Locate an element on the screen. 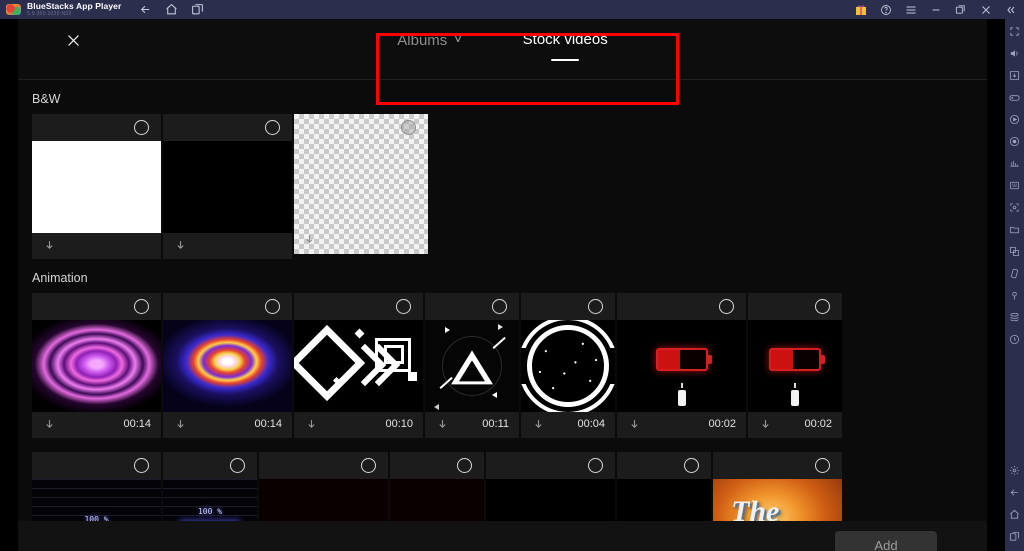  collapse-icon is located at coordinates (1010, 9).